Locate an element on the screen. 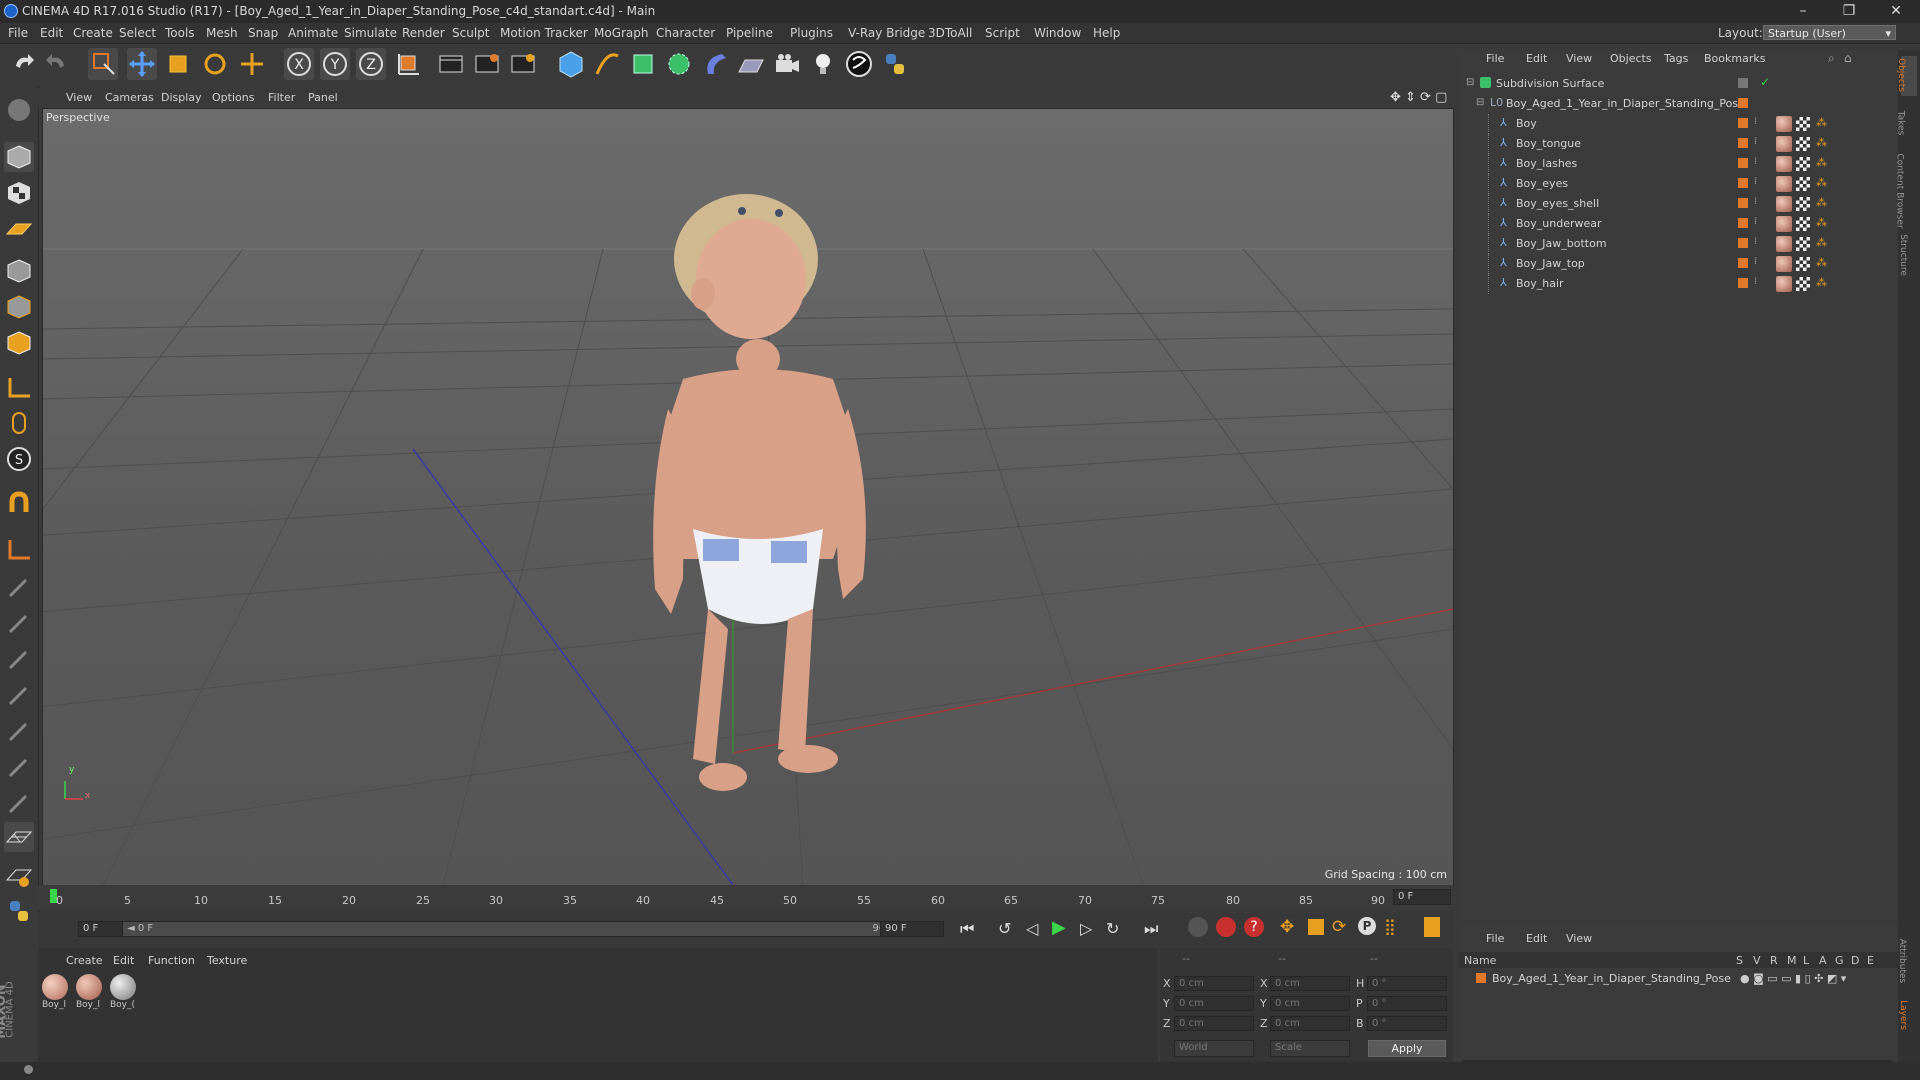 Image resolution: width=1920 pixels, height=1080 pixels. joint-tool-icon is located at coordinates (19, 549).